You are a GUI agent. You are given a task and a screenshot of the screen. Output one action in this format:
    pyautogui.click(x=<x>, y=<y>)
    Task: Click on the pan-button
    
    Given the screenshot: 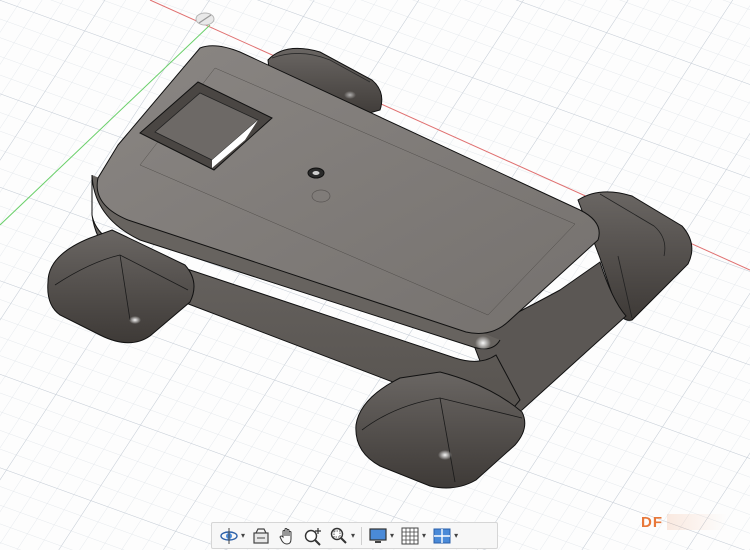 What is the action you would take?
    pyautogui.click(x=287, y=536)
    